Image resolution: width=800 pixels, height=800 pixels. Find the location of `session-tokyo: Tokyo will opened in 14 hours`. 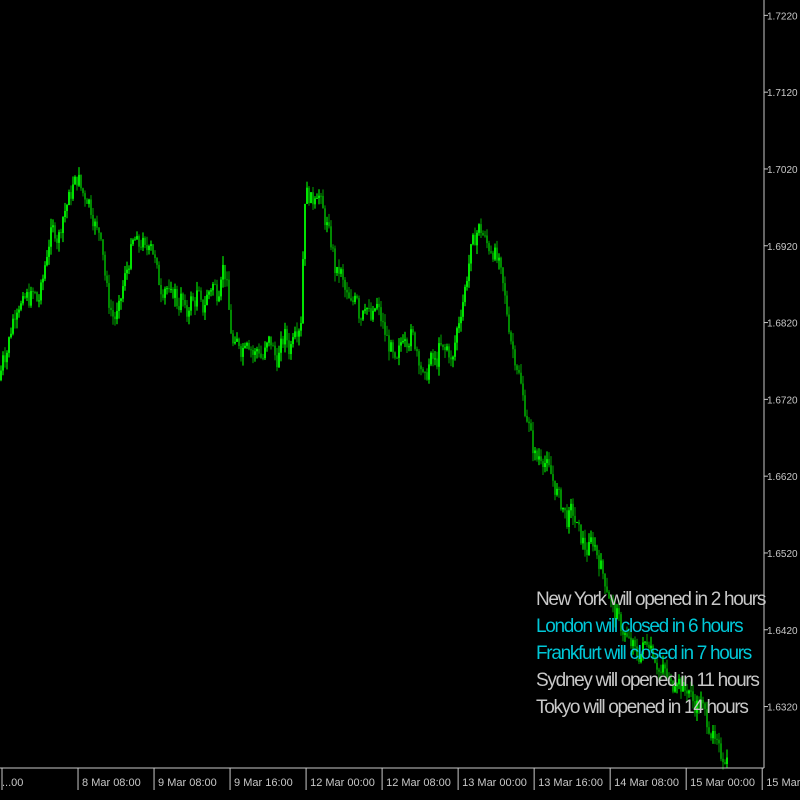

session-tokyo: Tokyo will opened in 14 hours is located at coordinates (642, 707).